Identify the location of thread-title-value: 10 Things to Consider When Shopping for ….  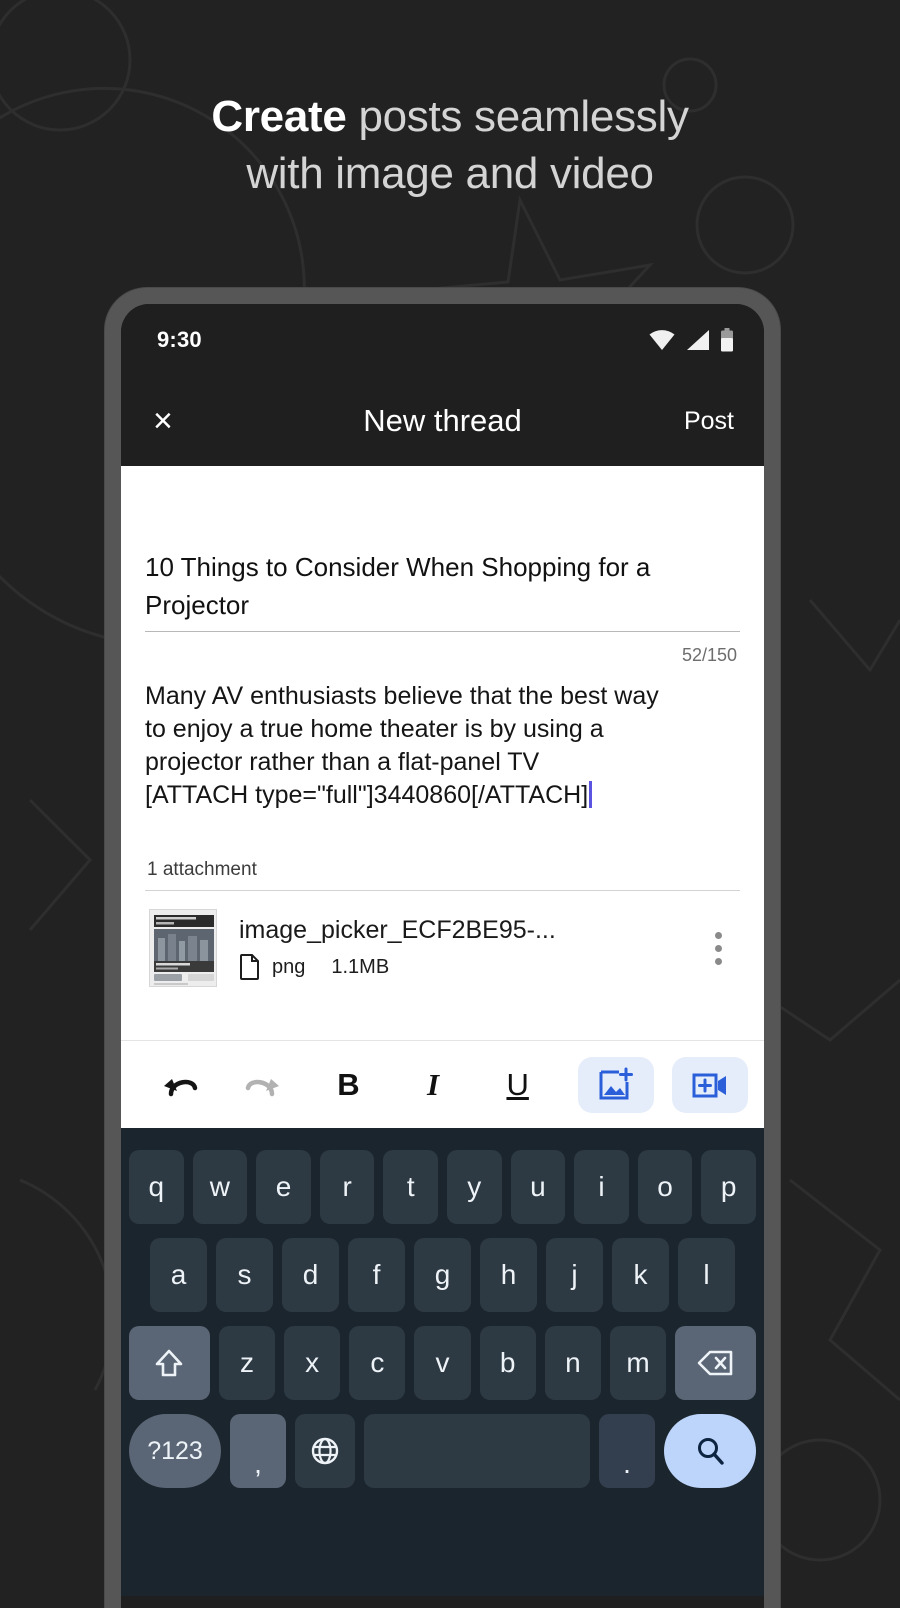
(398, 586).